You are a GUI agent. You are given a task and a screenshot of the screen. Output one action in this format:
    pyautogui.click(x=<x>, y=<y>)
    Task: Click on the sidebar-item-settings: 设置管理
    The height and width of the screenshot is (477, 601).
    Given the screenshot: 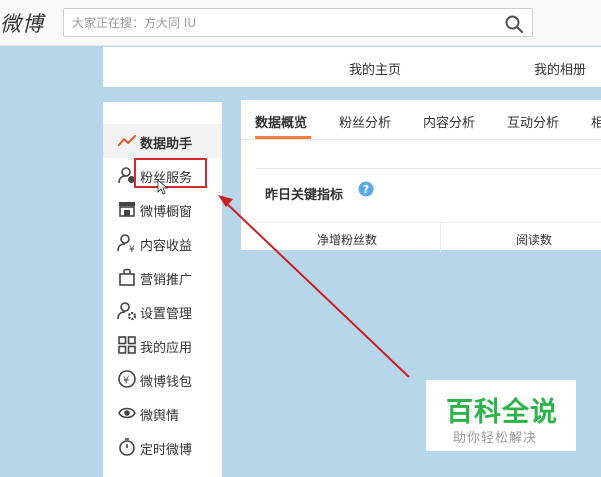 What is the action you would take?
    pyautogui.click(x=162, y=311)
    